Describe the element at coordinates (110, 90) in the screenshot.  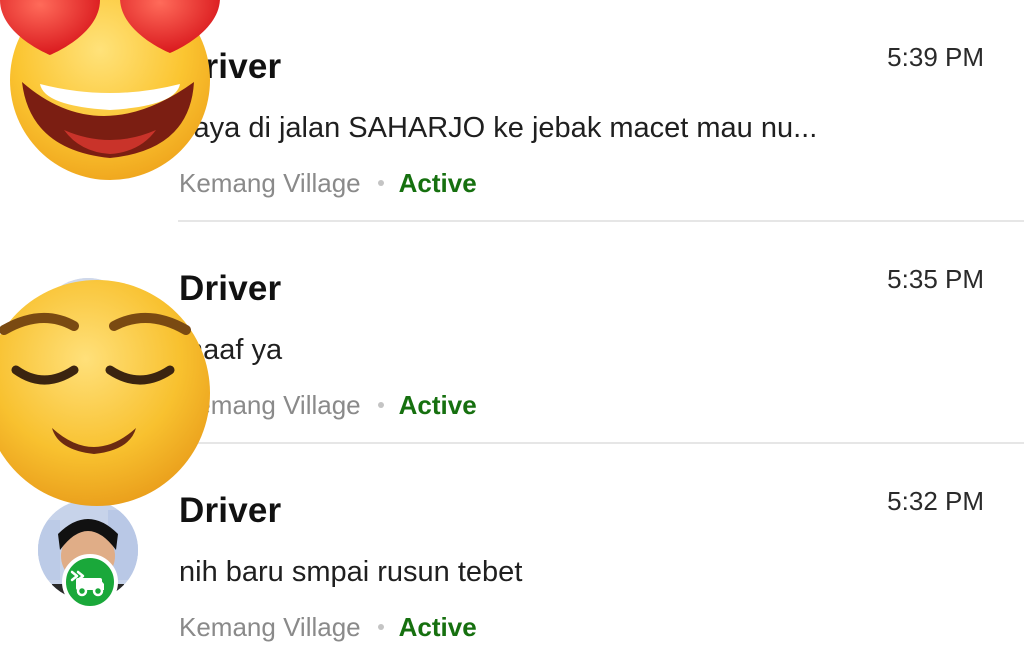
I see `heart-eyes-emoji-icon` at that location.